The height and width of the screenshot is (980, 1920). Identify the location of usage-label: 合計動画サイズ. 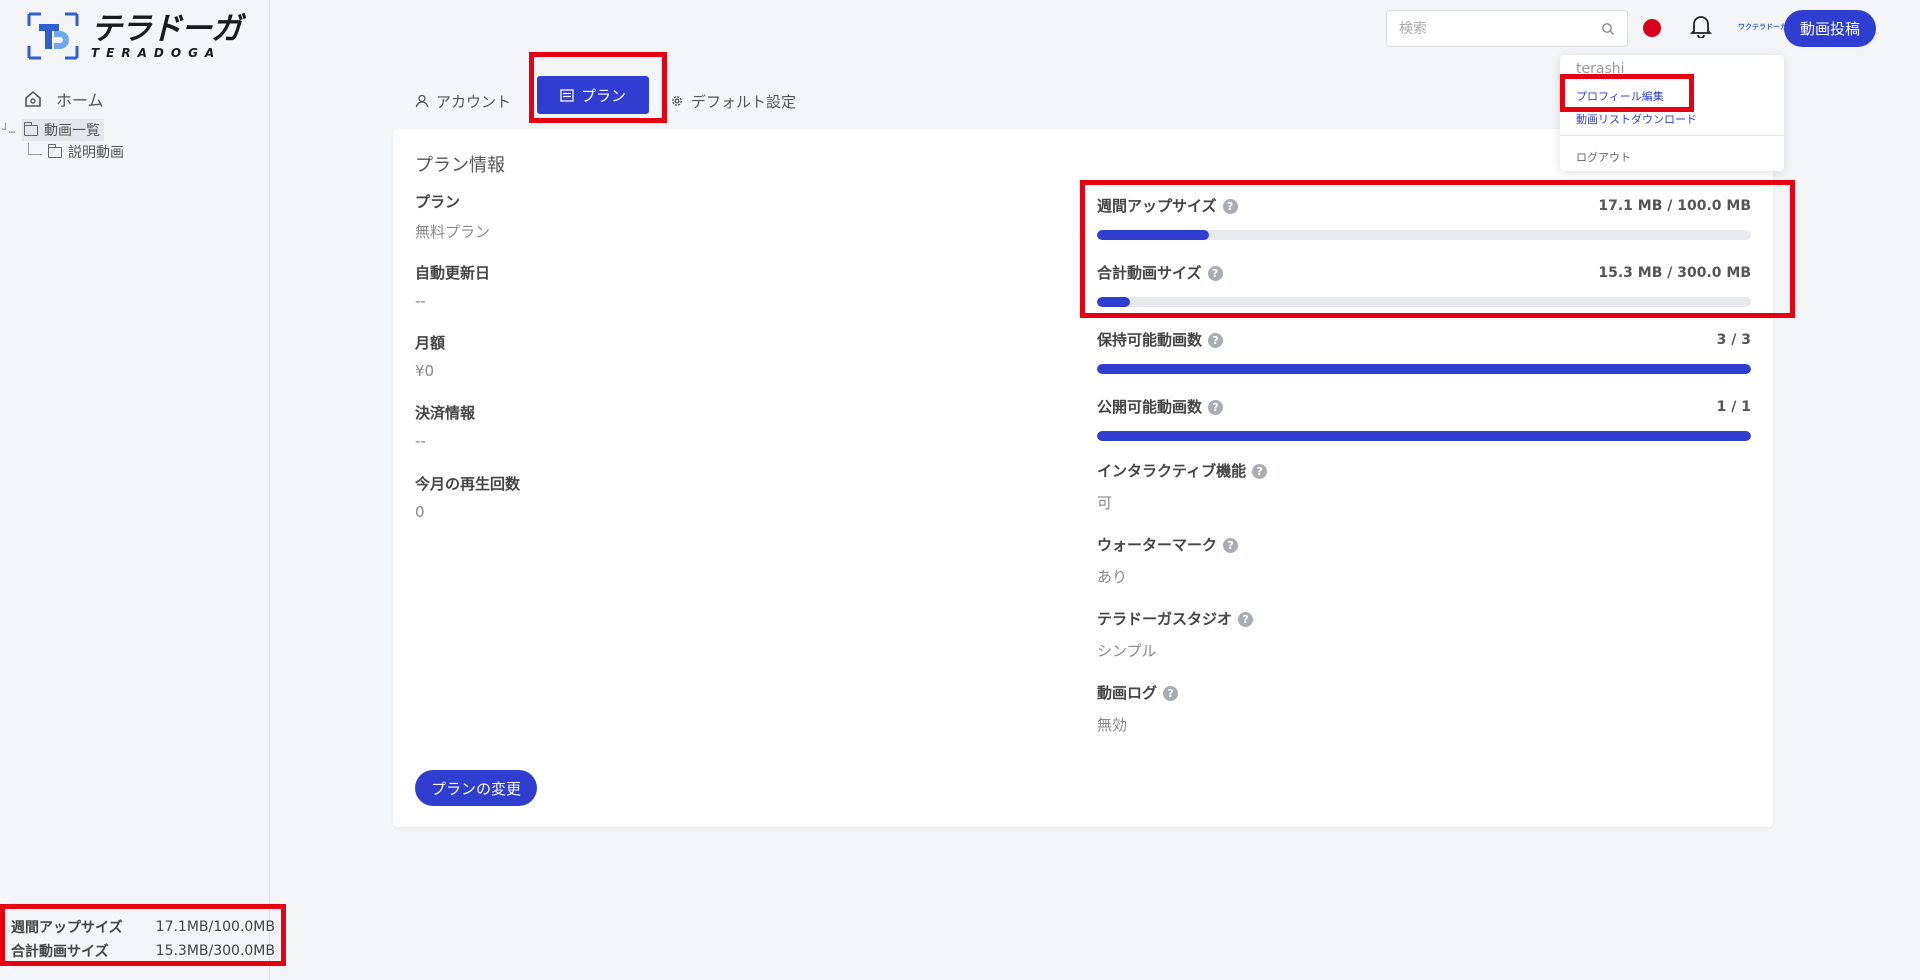
(60, 952).